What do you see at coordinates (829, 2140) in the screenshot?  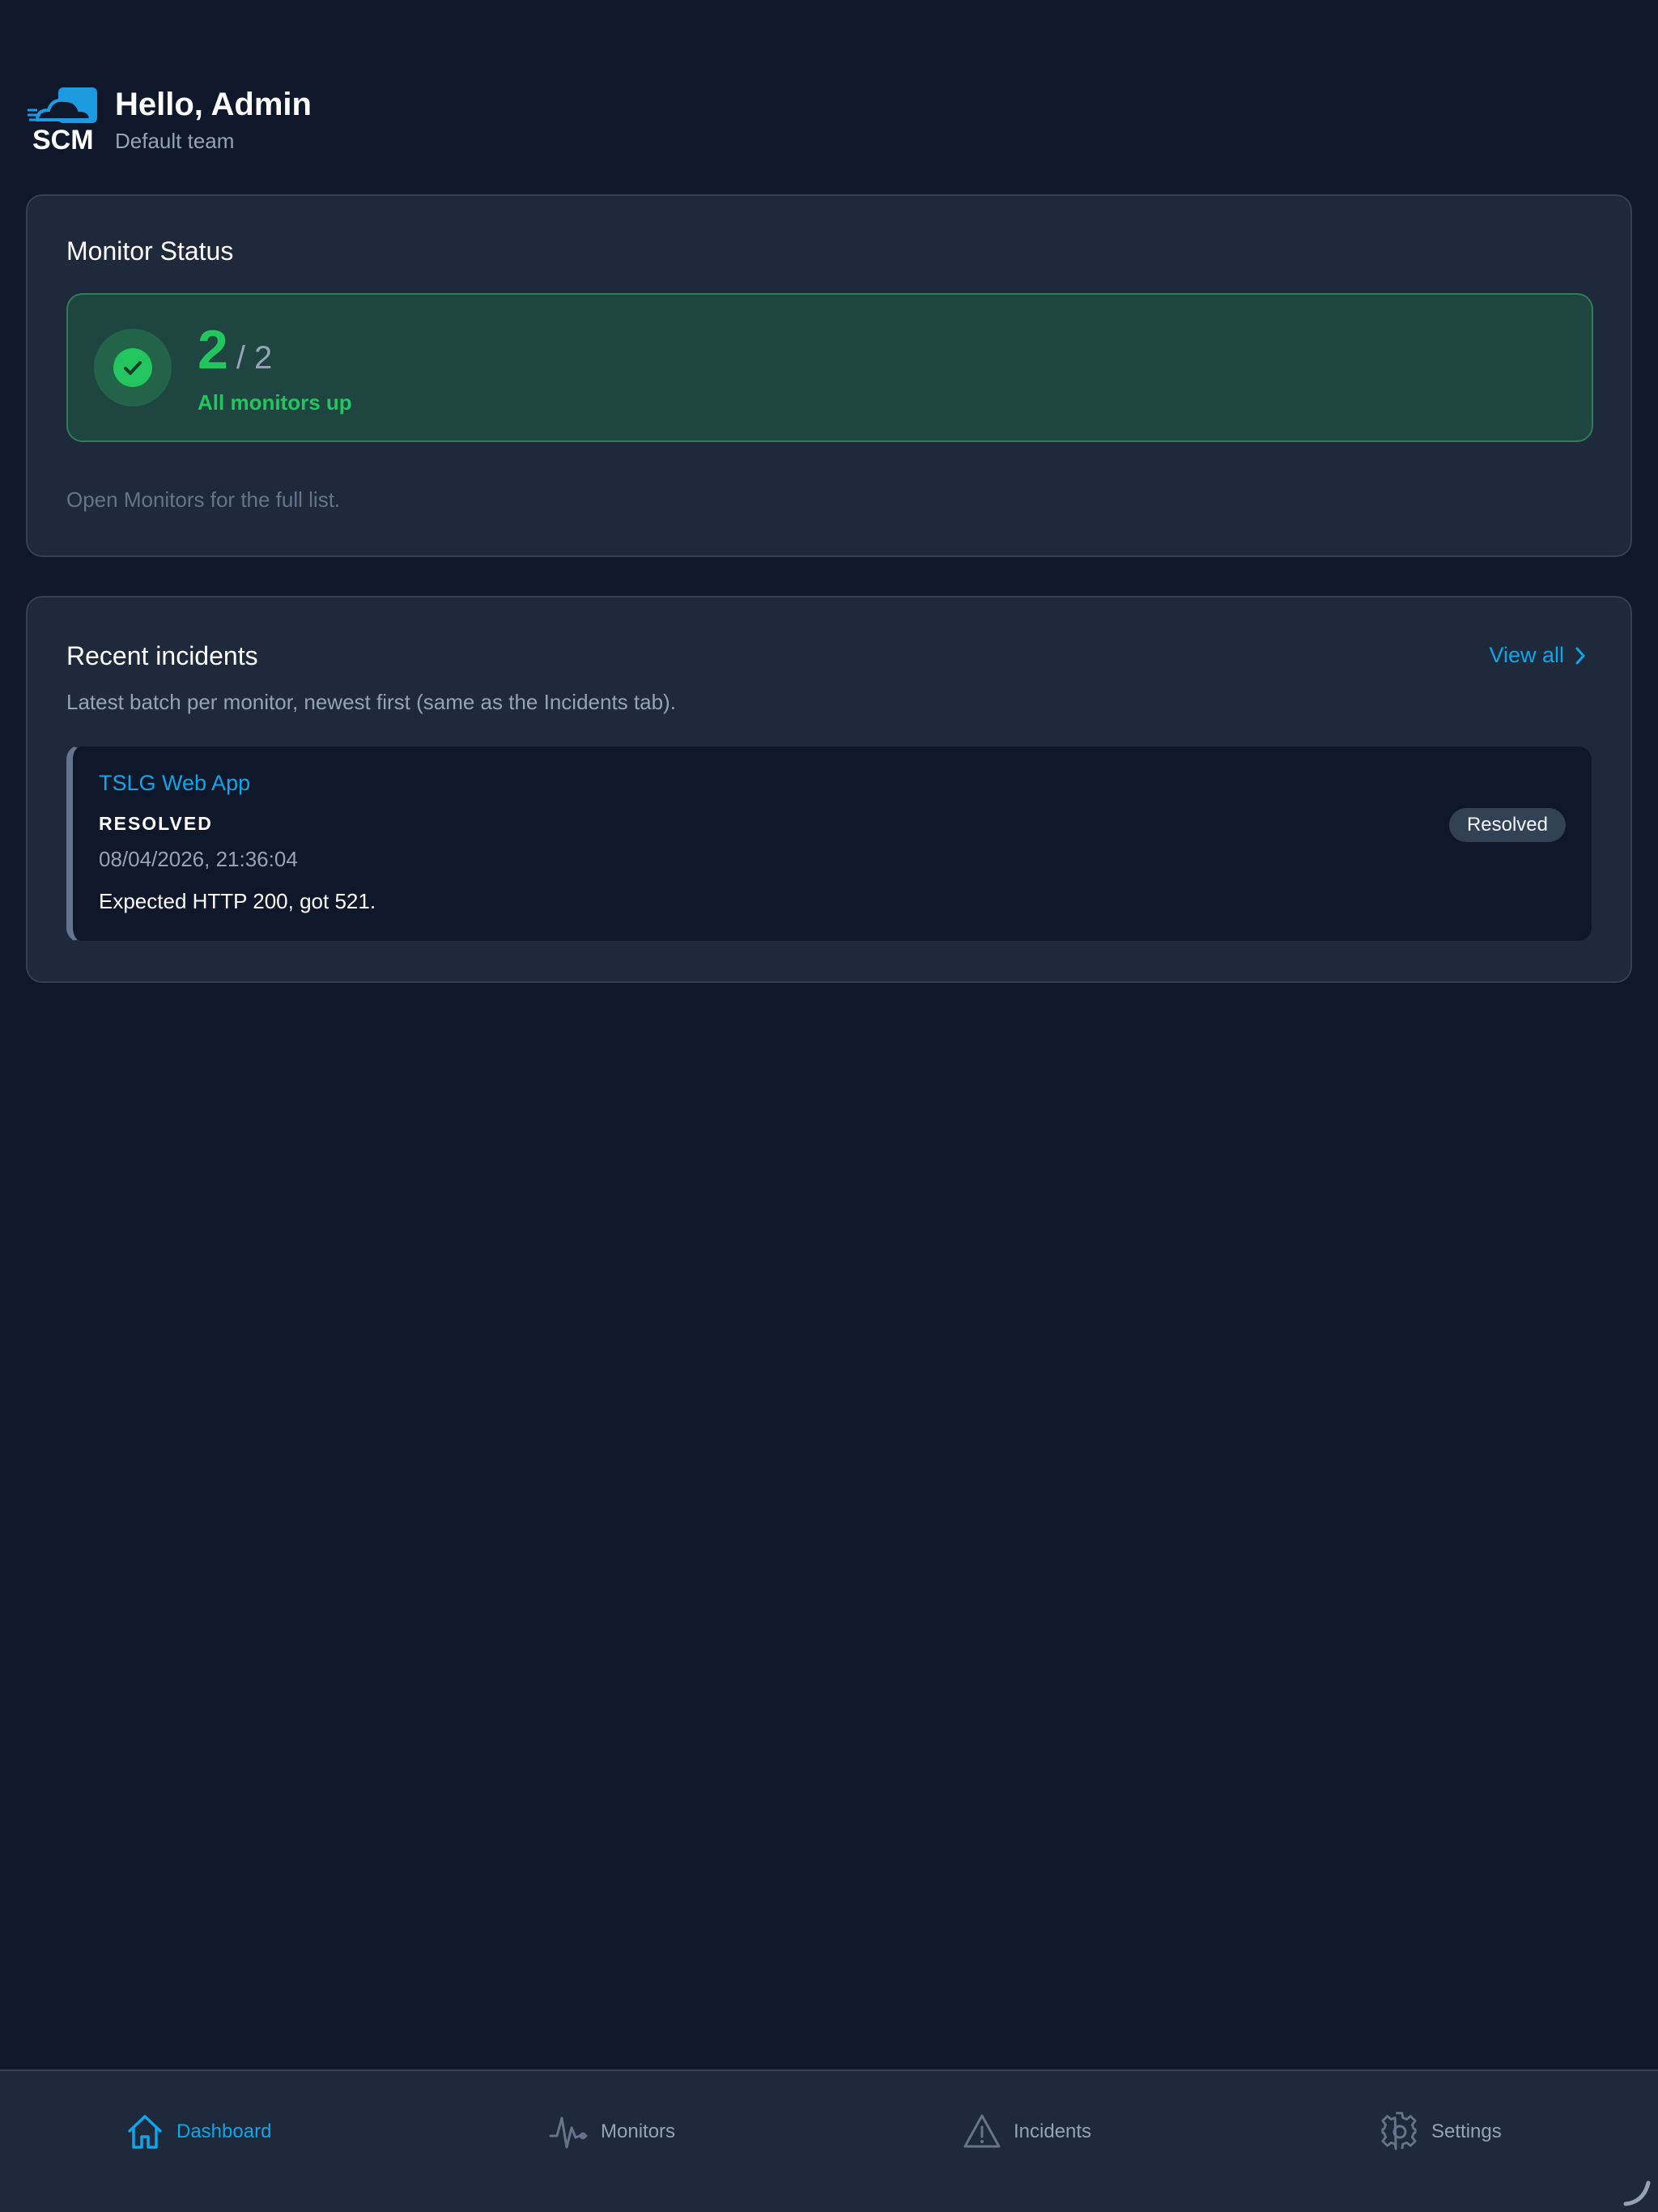 I see `bottom-nav: Dashboard Monitors Incidents Settings` at bounding box center [829, 2140].